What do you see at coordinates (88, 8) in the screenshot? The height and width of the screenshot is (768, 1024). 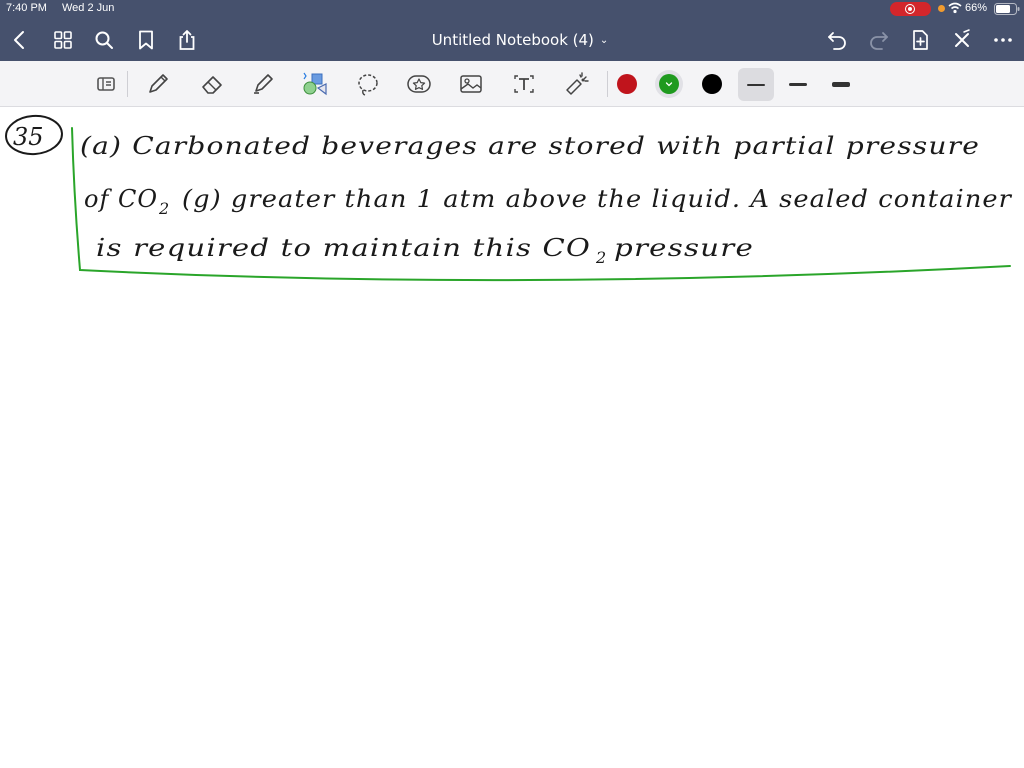 I see `status-date: Wed 2 Jun` at bounding box center [88, 8].